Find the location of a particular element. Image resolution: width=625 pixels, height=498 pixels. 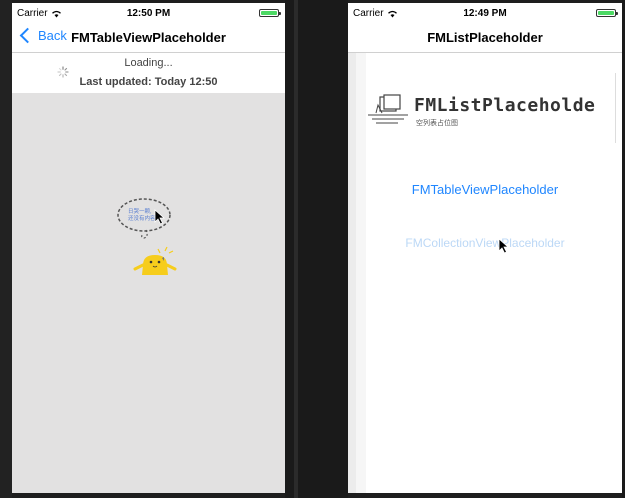

scroll-indicator is located at coordinates (615, 108).